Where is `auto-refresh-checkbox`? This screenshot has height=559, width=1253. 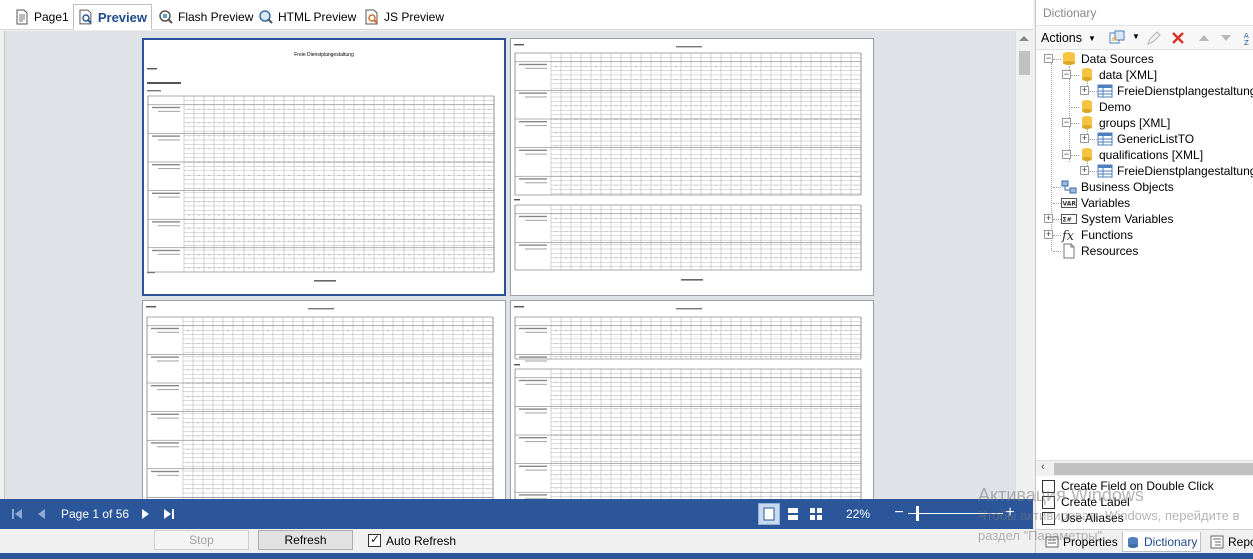
auto-refresh-checkbox is located at coordinates (374, 539).